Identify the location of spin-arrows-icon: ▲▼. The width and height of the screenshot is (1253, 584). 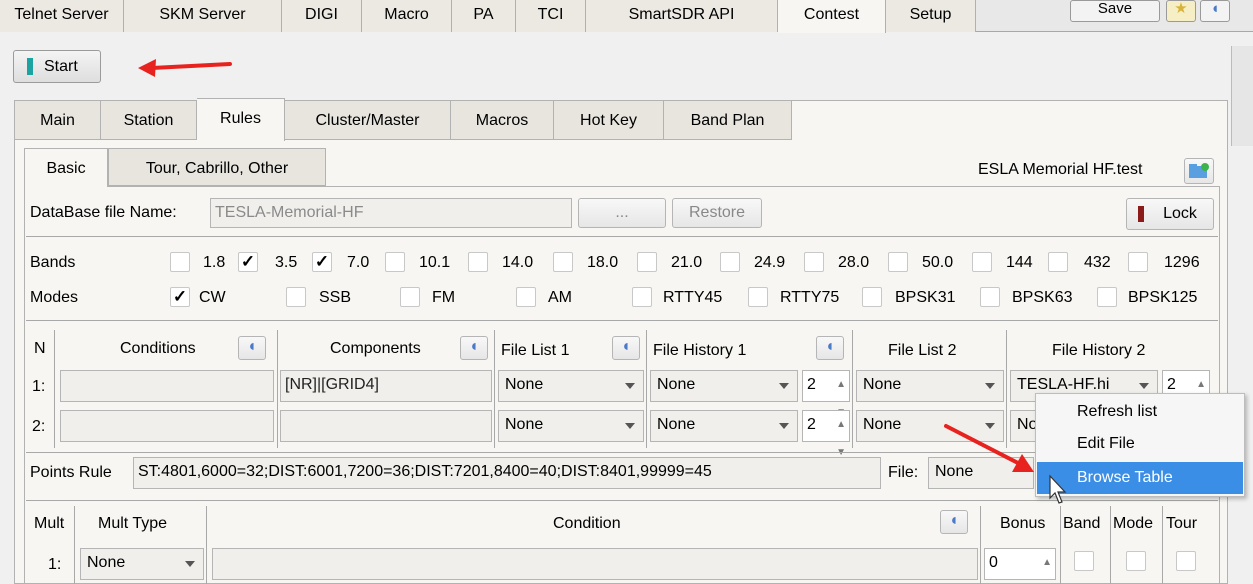
(1047, 566).